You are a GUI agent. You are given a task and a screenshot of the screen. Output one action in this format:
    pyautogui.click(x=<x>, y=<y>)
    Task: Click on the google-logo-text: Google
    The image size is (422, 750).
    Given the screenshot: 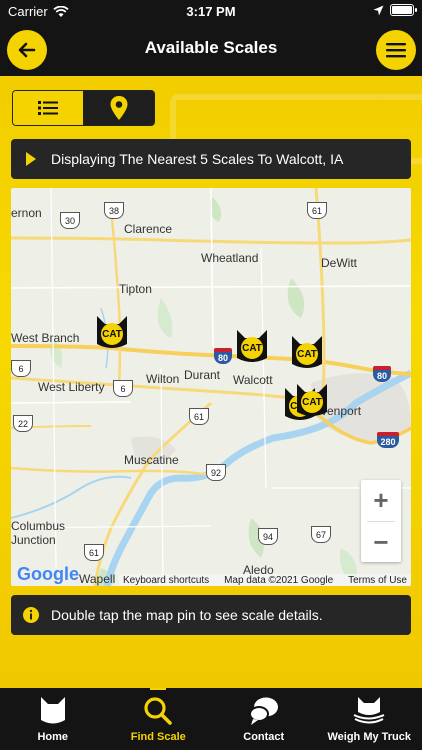 What is the action you would take?
    pyautogui.click(x=48, y=574)
    